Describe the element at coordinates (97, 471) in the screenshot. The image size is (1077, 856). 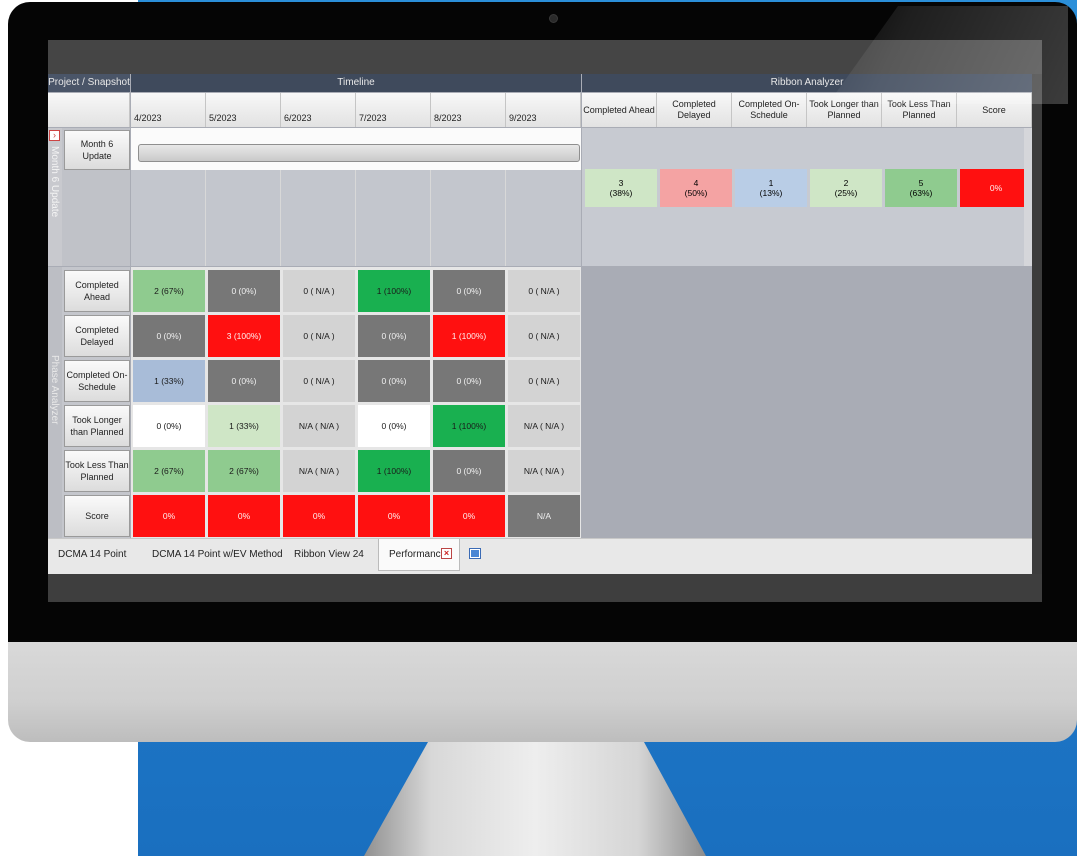
I see `phase-row-label: Took Less Than Planned` at that location.